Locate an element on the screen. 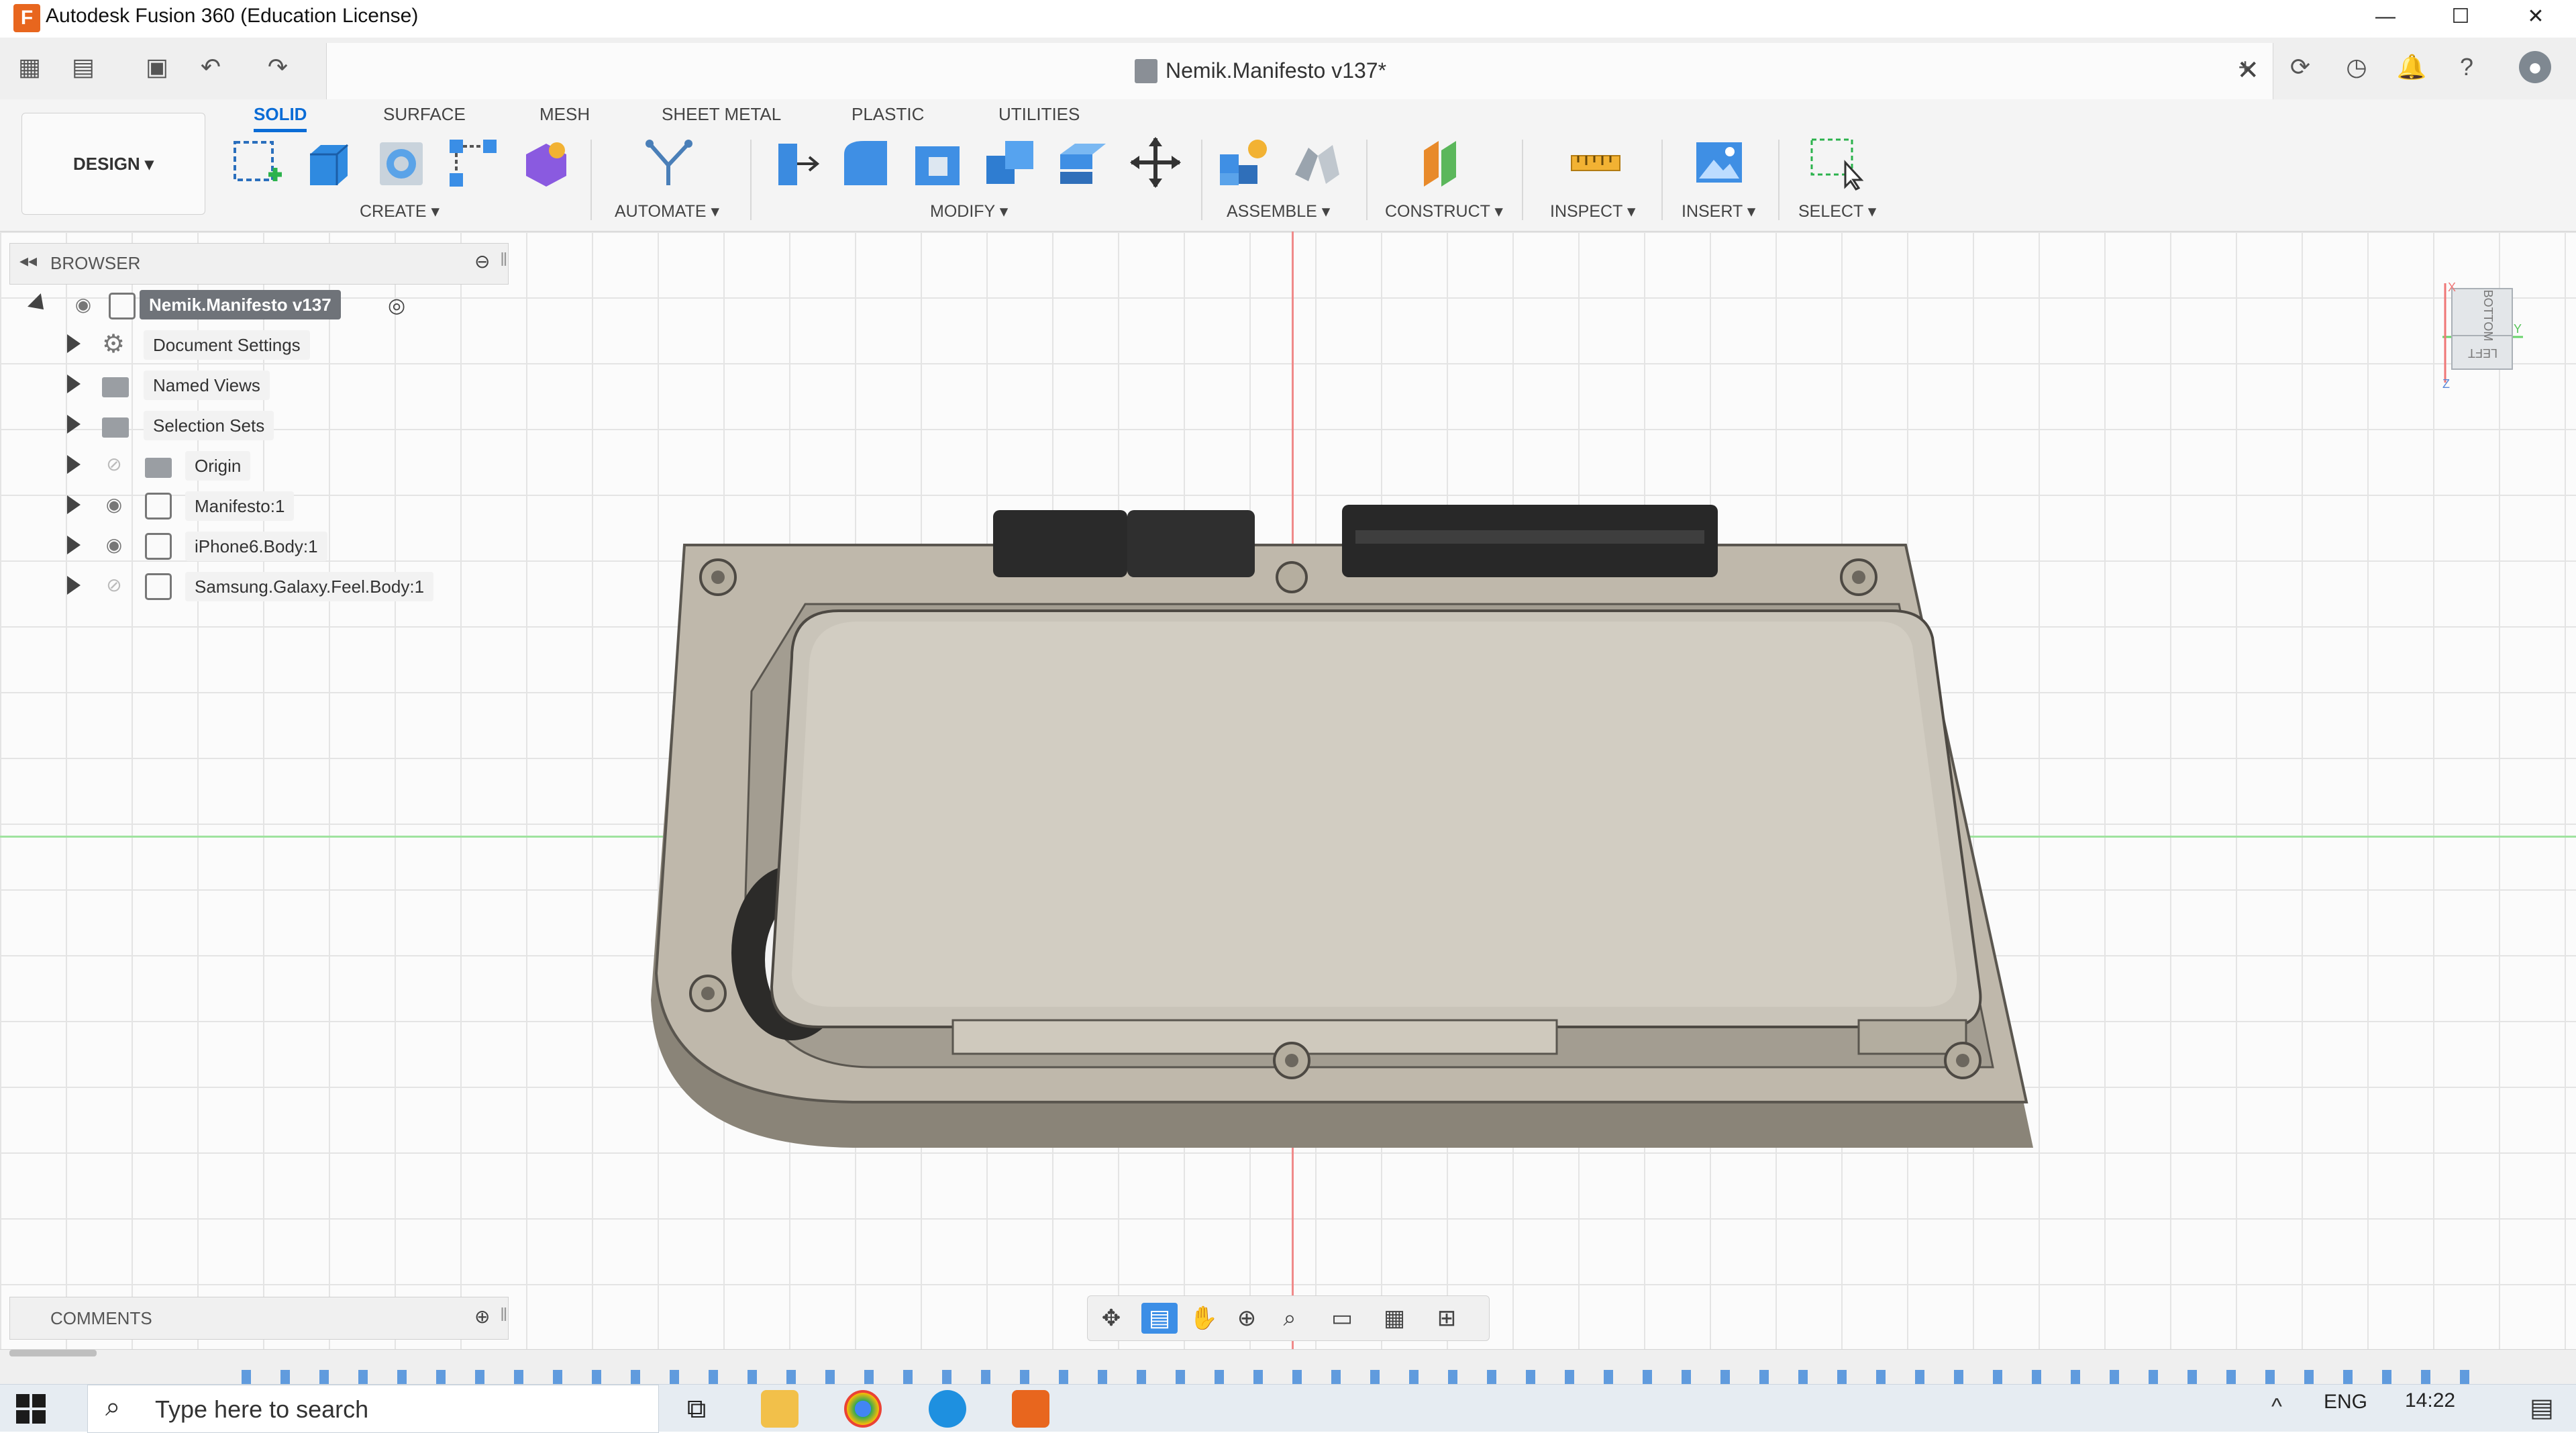  browser-item-label: iPhone6.Body:1 is located at coordinates (256, 546).